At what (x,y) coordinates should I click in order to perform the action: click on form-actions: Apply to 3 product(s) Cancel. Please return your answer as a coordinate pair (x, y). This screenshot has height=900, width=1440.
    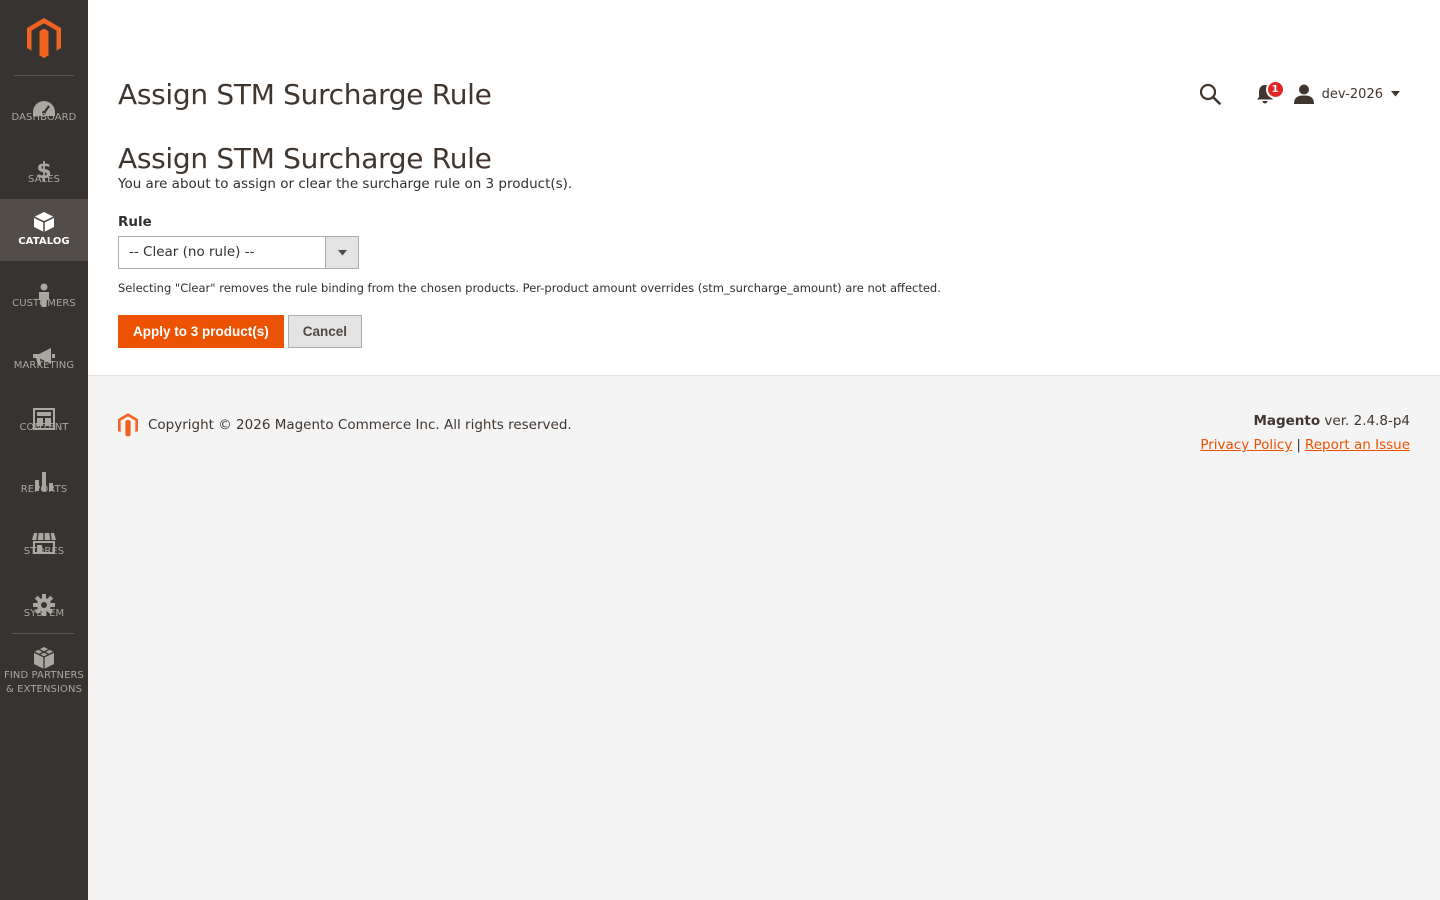
    Looking at the image, I should click on (764, 331).